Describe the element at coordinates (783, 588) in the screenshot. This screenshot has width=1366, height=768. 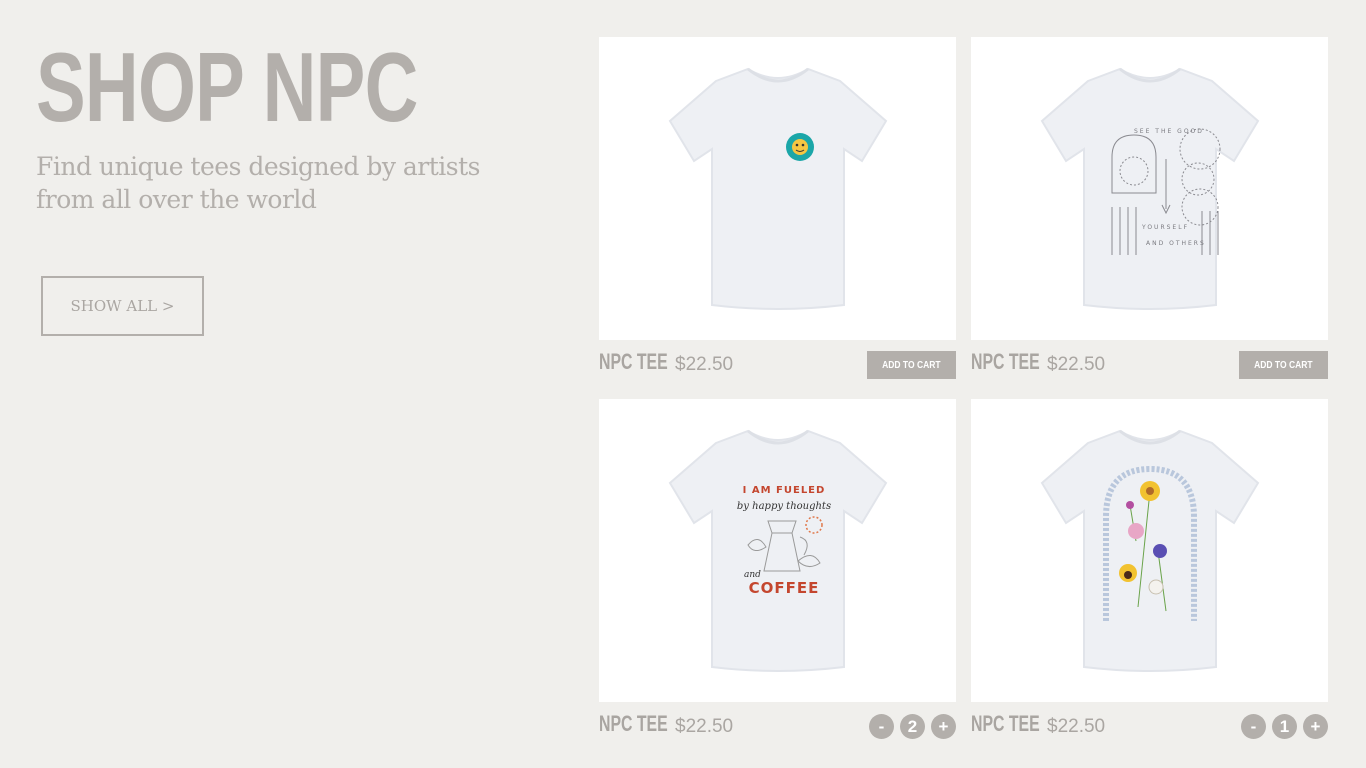
I see `print-line-4: COFFEE` at that location.